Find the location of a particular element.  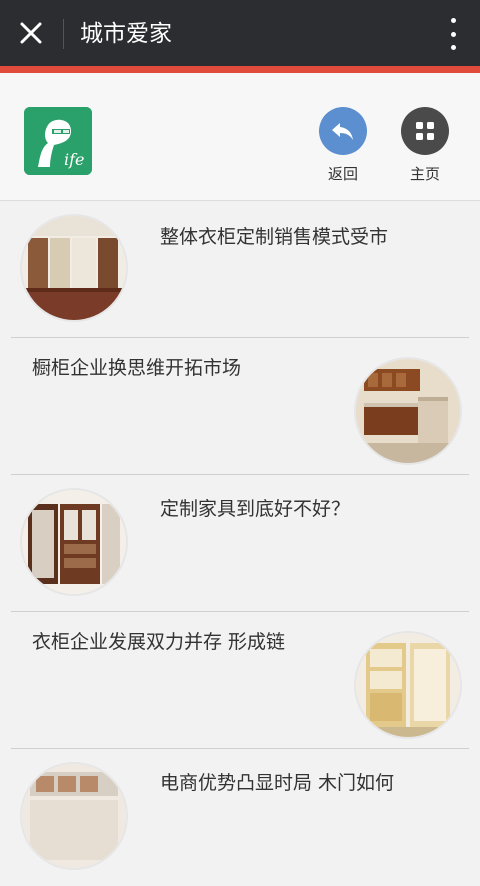

back-button: 返回 is located at coordinates (343, 145).